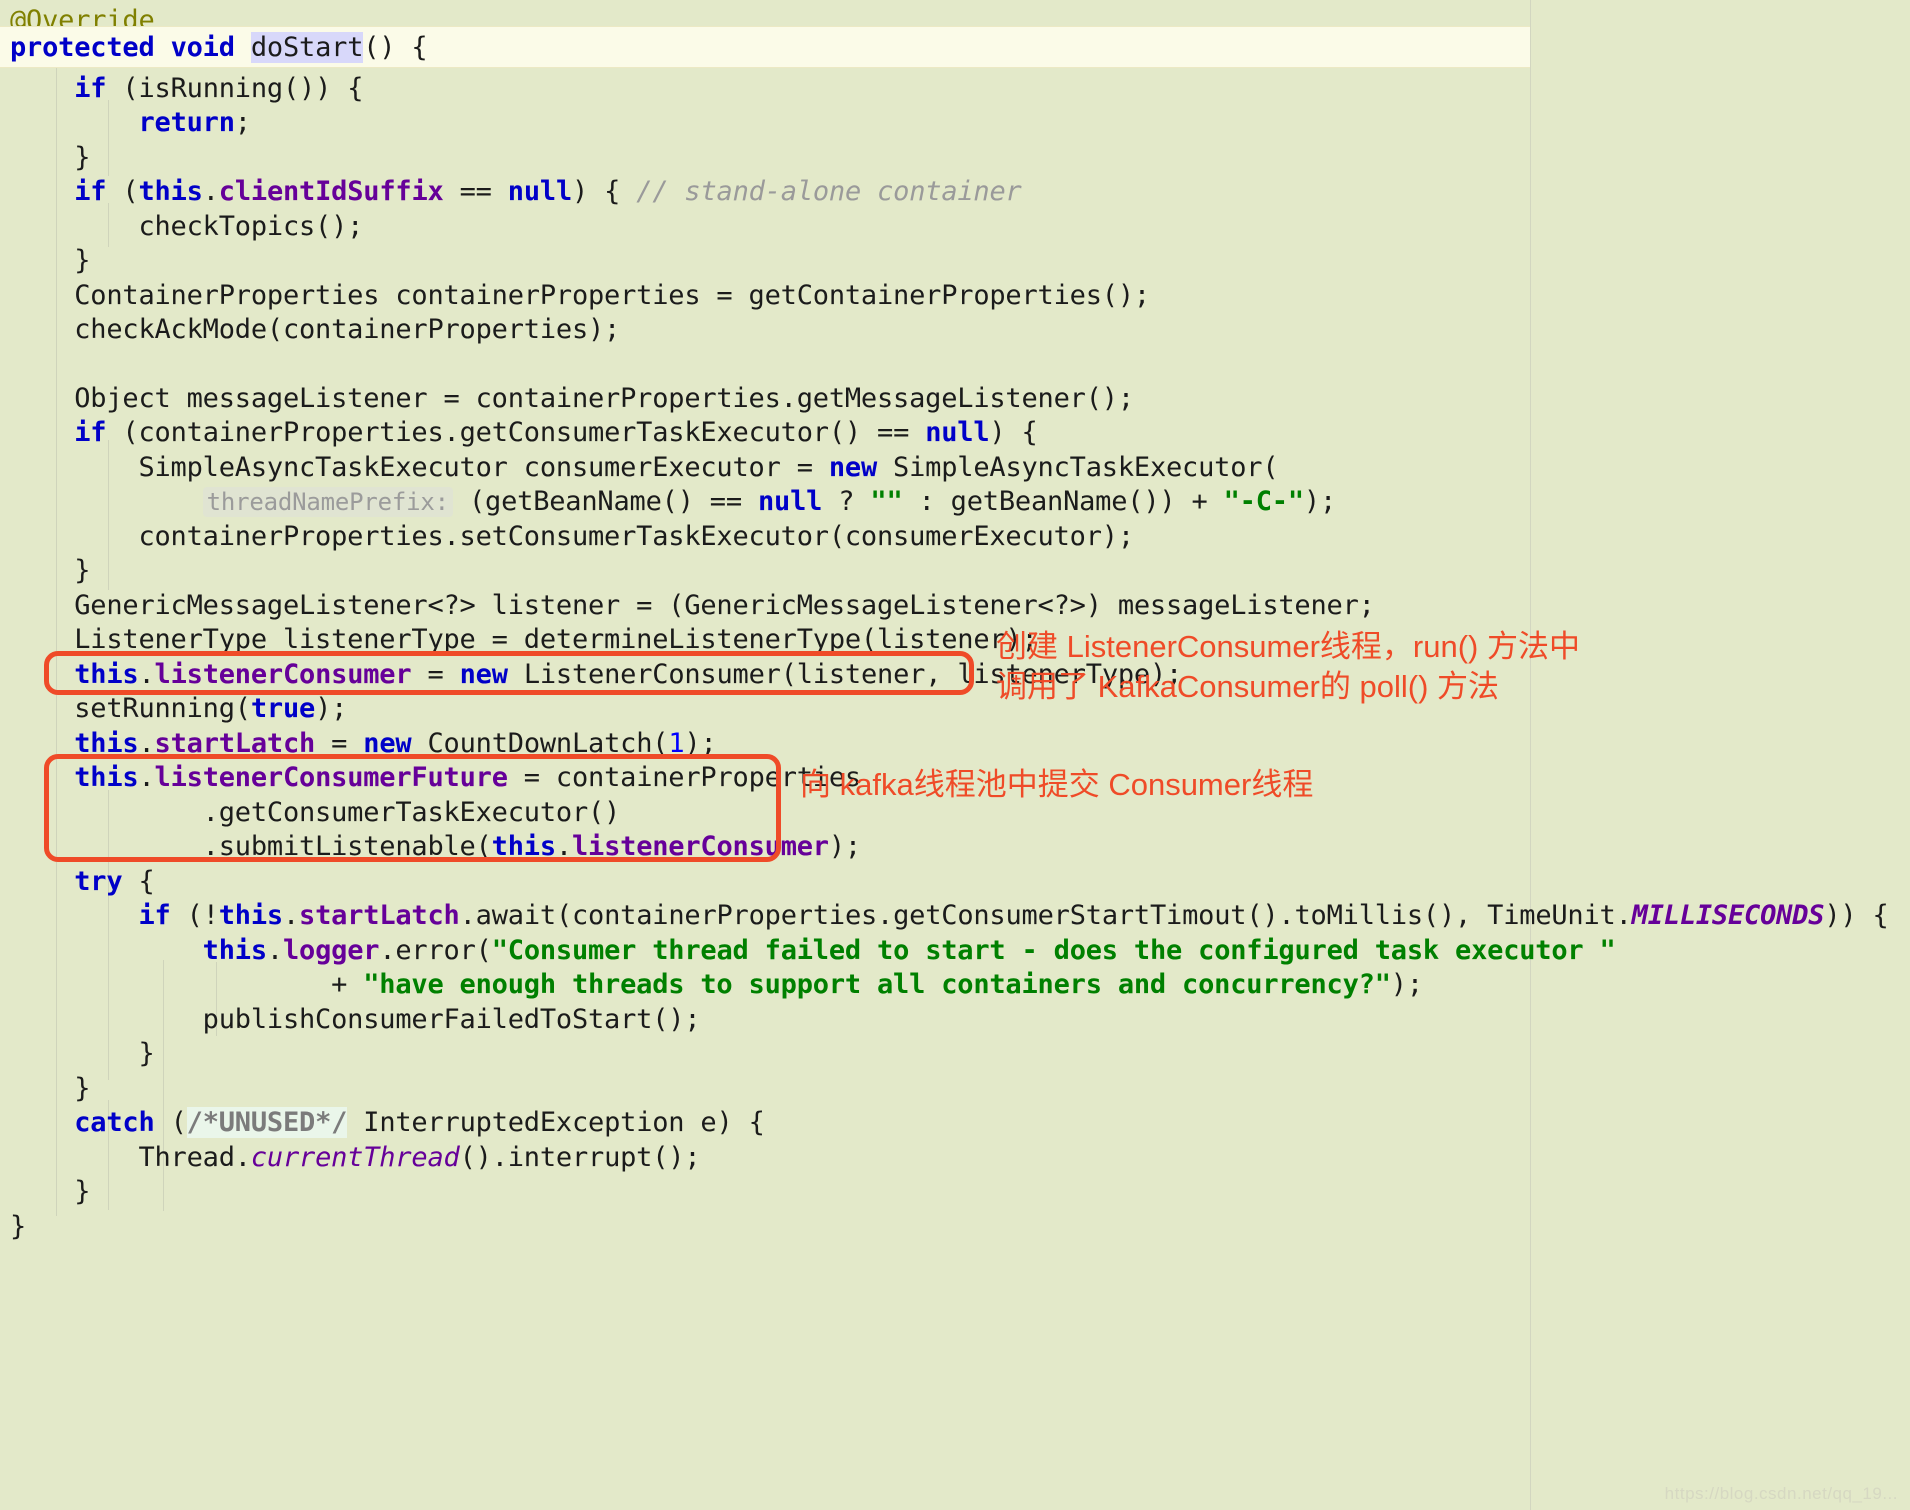 The height and width of the screenshot is (1510, 1910). I want to click on field-logger: logger, so click(331, 950).